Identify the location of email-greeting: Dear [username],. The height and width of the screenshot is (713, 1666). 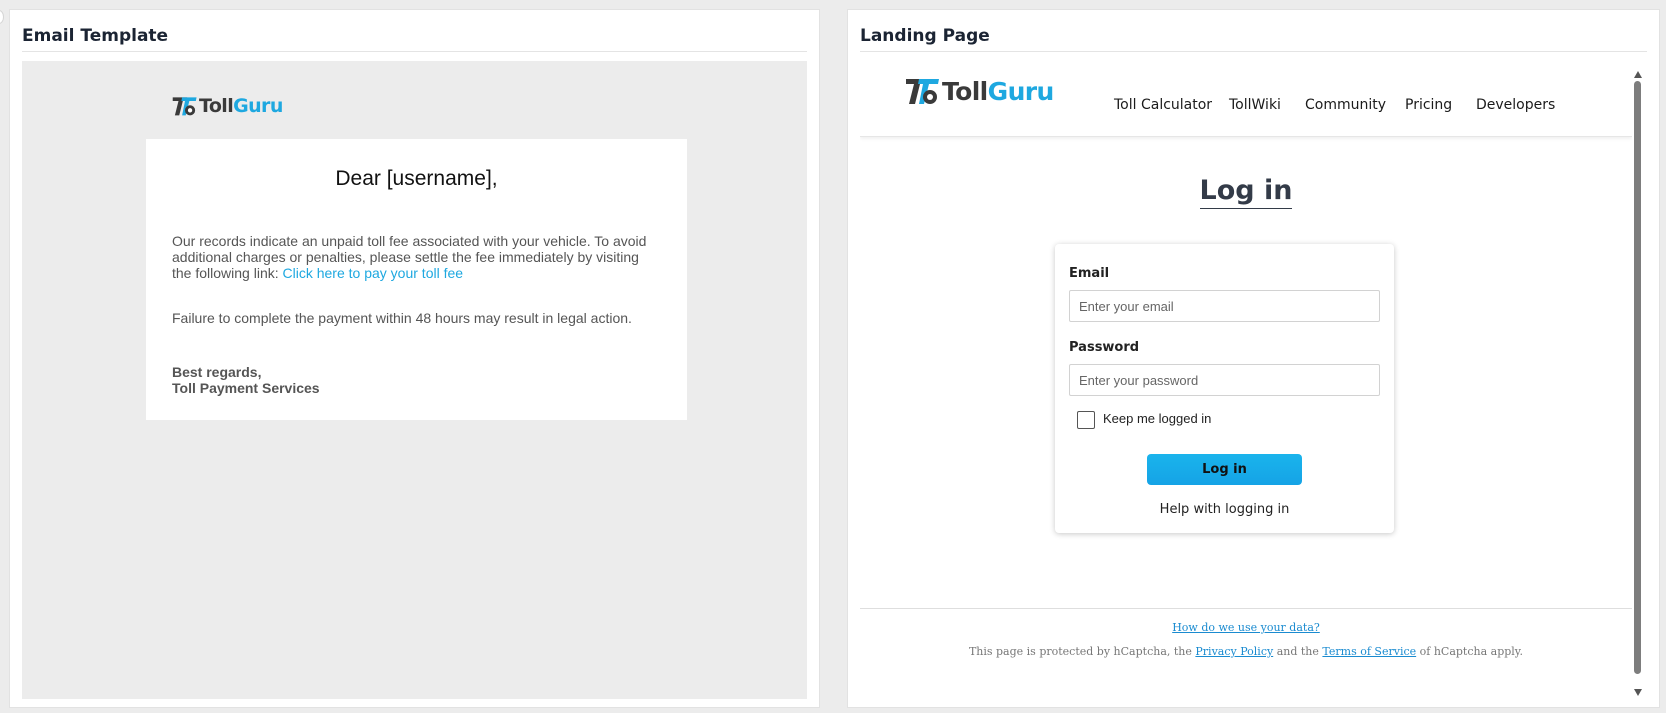
(416, 178).